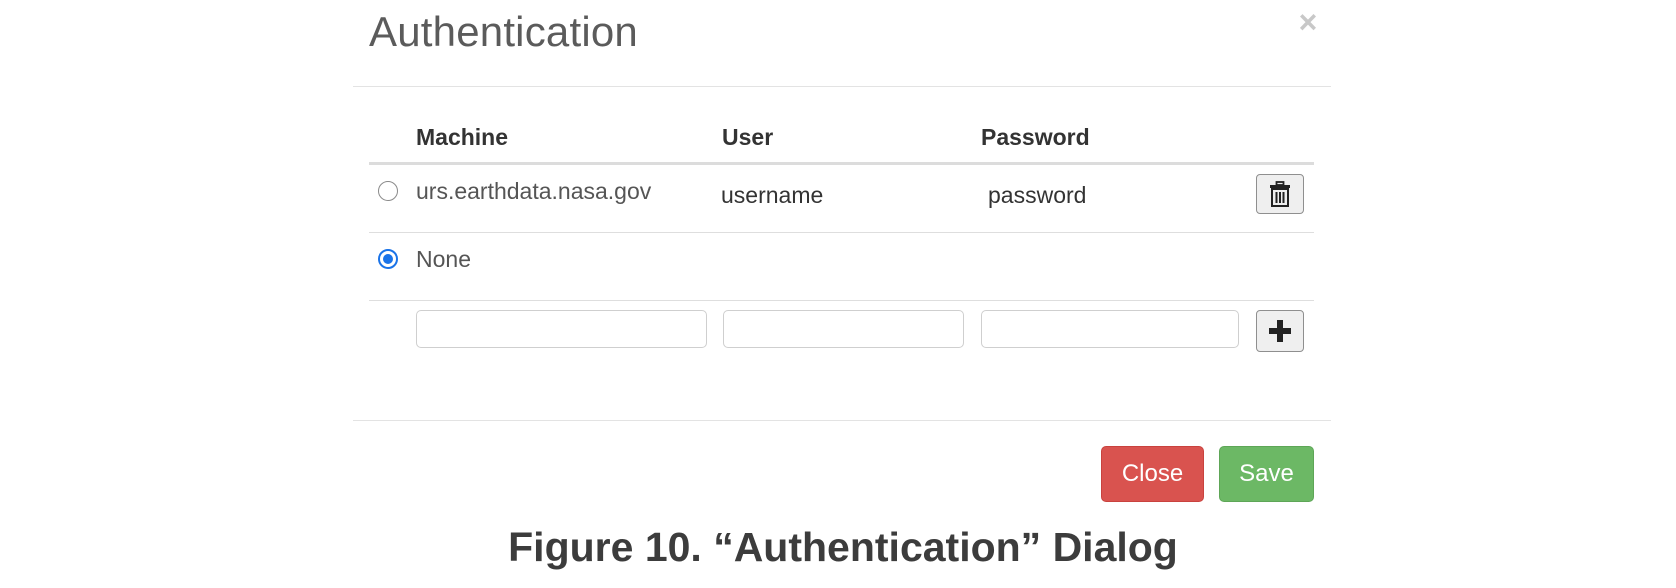  I want to click on new-machine-input, so click(561, 329).